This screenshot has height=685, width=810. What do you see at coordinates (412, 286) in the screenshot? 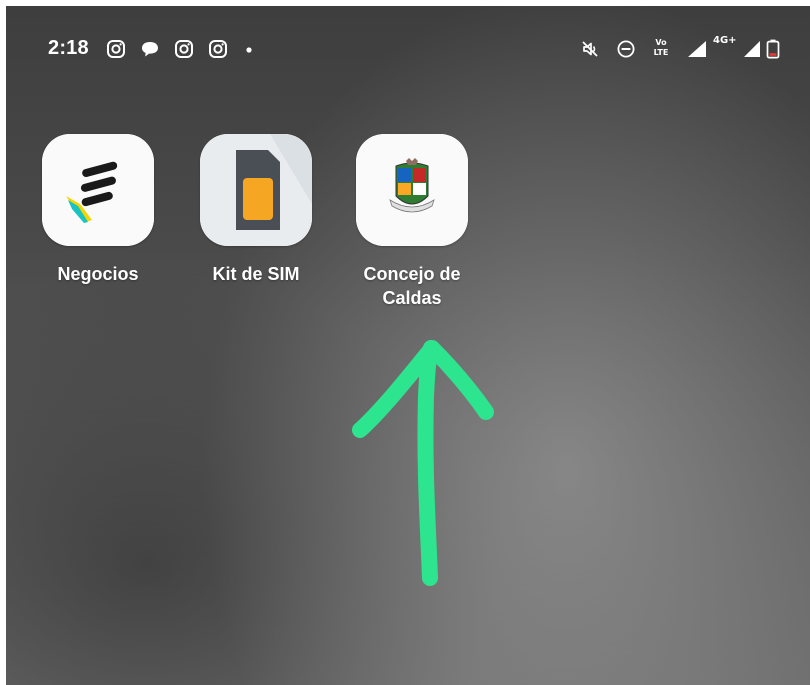
I see `app-label-concejo-de-caldas: Concejo de Caldas` at bounding box center [412, 286].